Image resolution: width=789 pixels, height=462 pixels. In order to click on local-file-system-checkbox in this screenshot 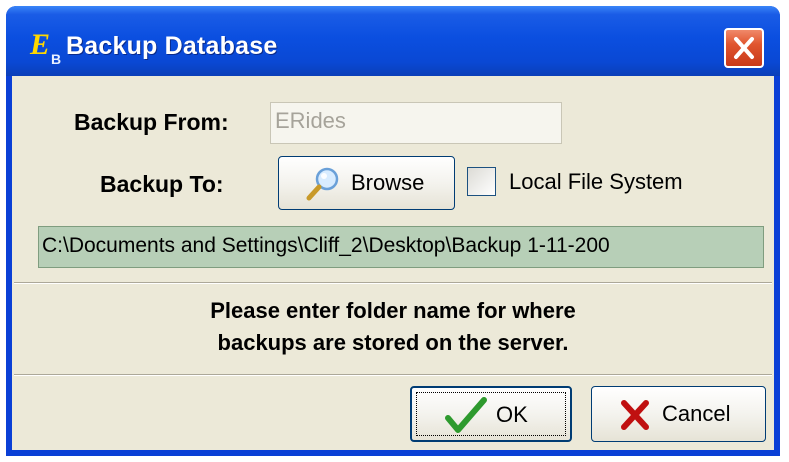, I will do `click(481, 181)`.